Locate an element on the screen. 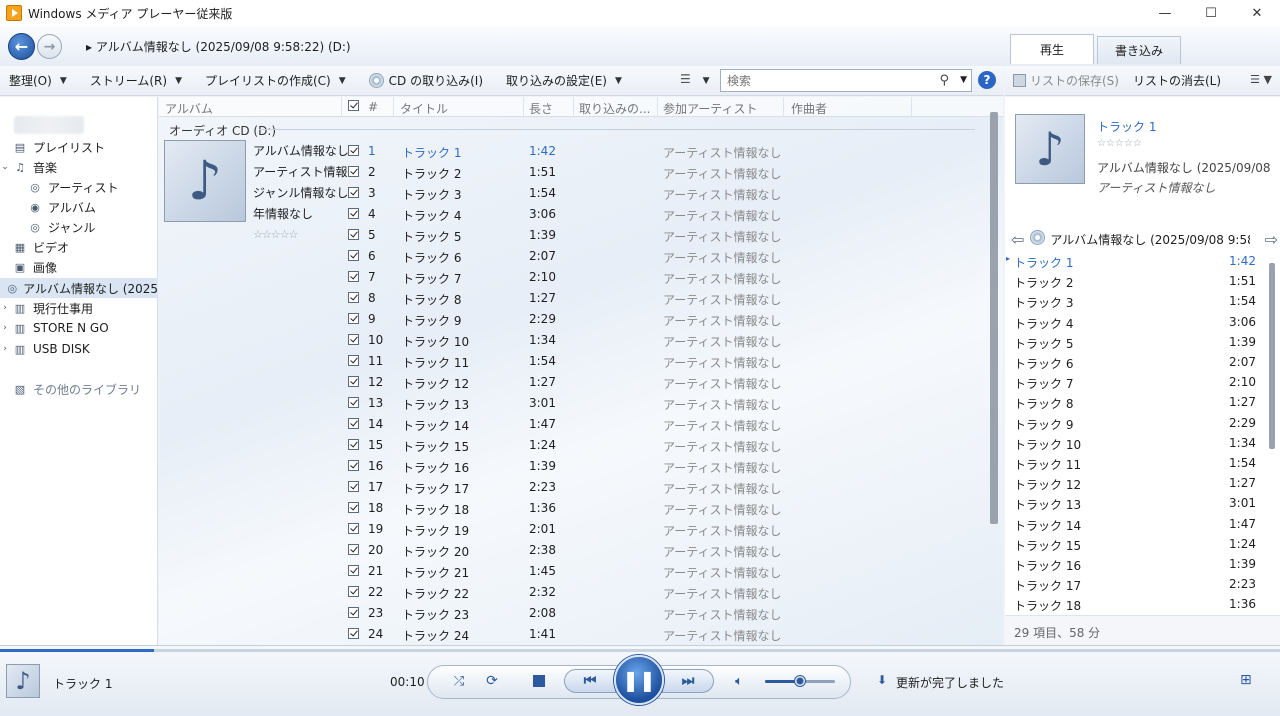 This screenshot has width=1280, height=716. table-row: 22 トラック 22 2:32 アーティスト情報なし is located at coordinates (581, 591).